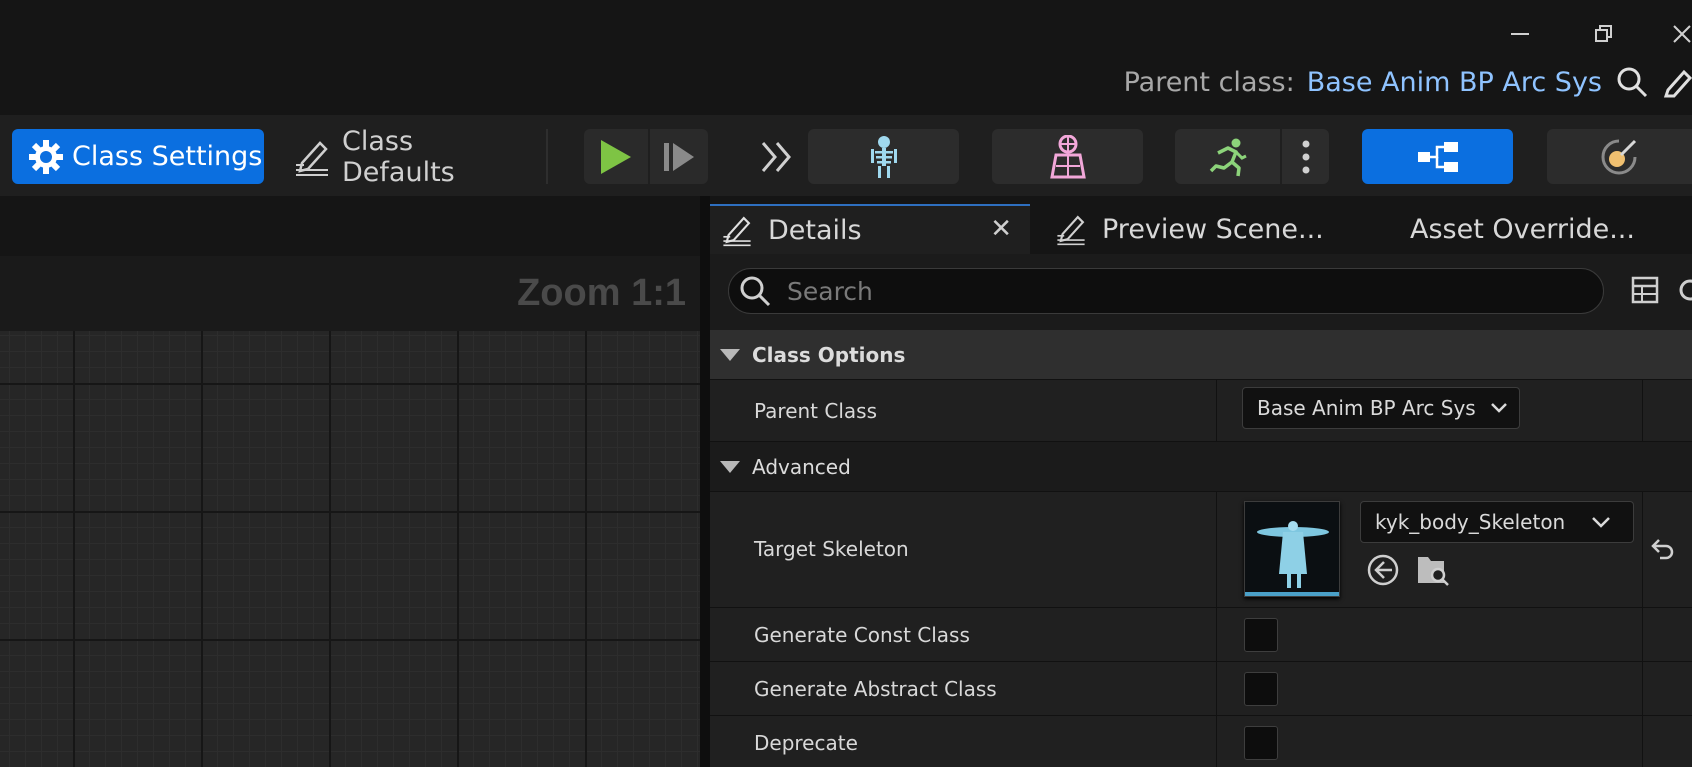 The width and height of the screenshot is (1692, 767). I want to click on edit-parent-button, so click(1677, 82).